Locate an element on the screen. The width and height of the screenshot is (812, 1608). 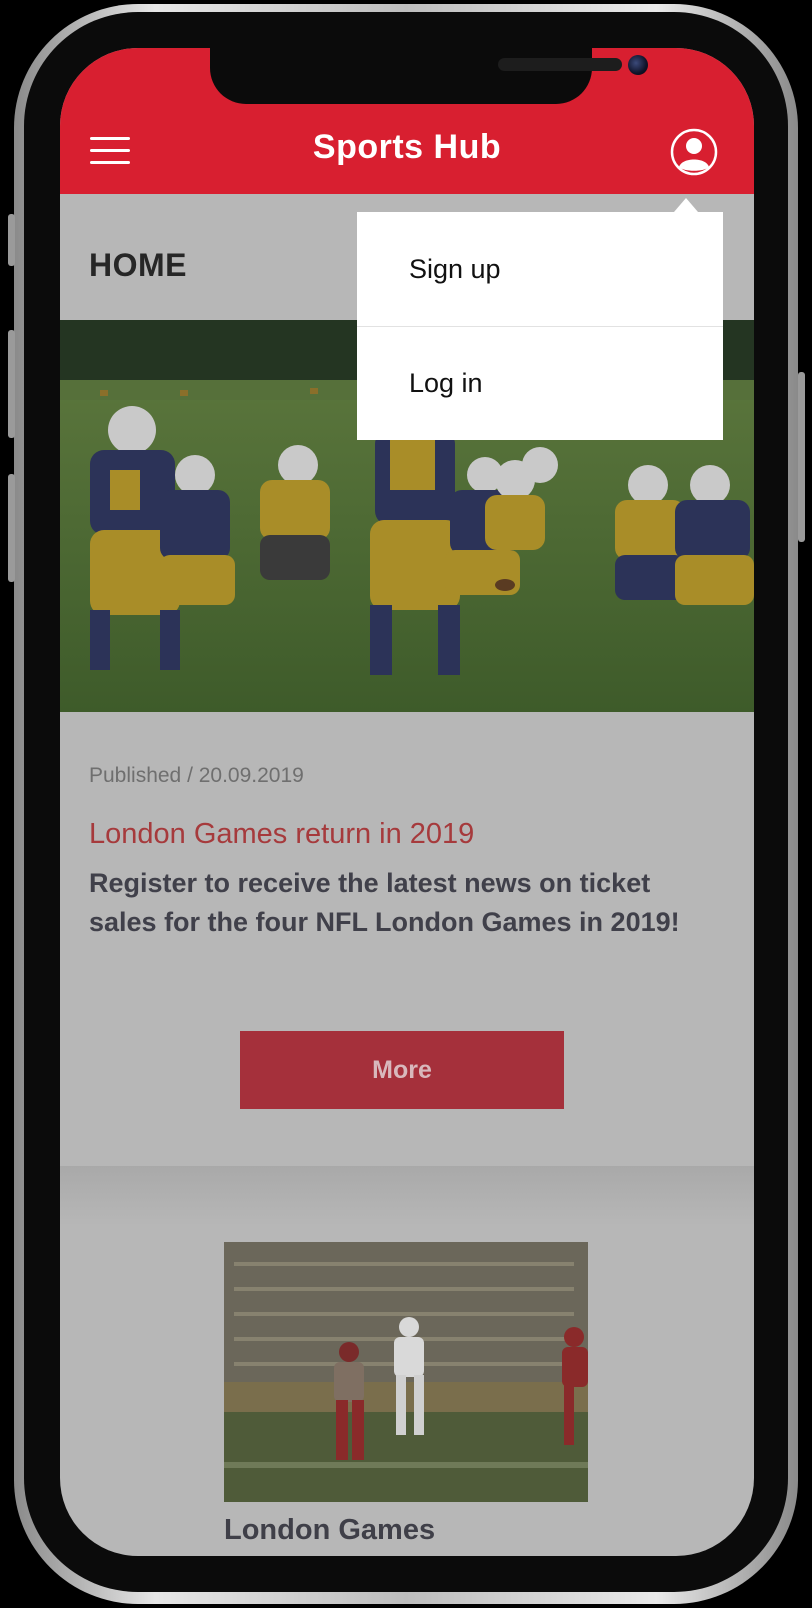
log-in-menu-item: Log in is located at coordinates (540, 383).